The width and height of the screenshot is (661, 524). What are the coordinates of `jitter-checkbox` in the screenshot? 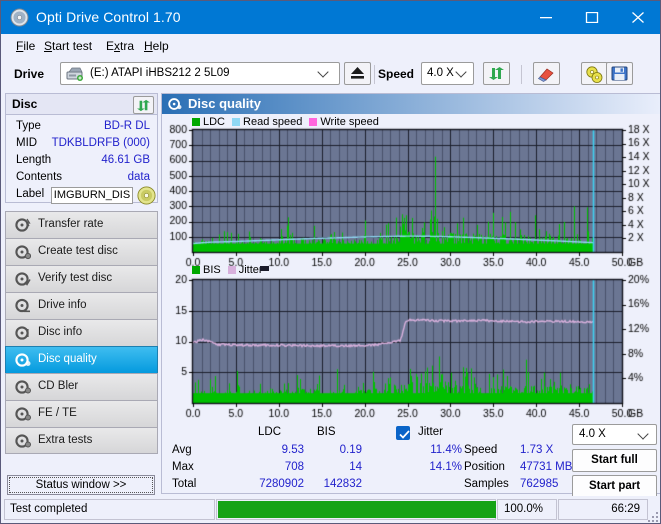 It's located at (403, 433).